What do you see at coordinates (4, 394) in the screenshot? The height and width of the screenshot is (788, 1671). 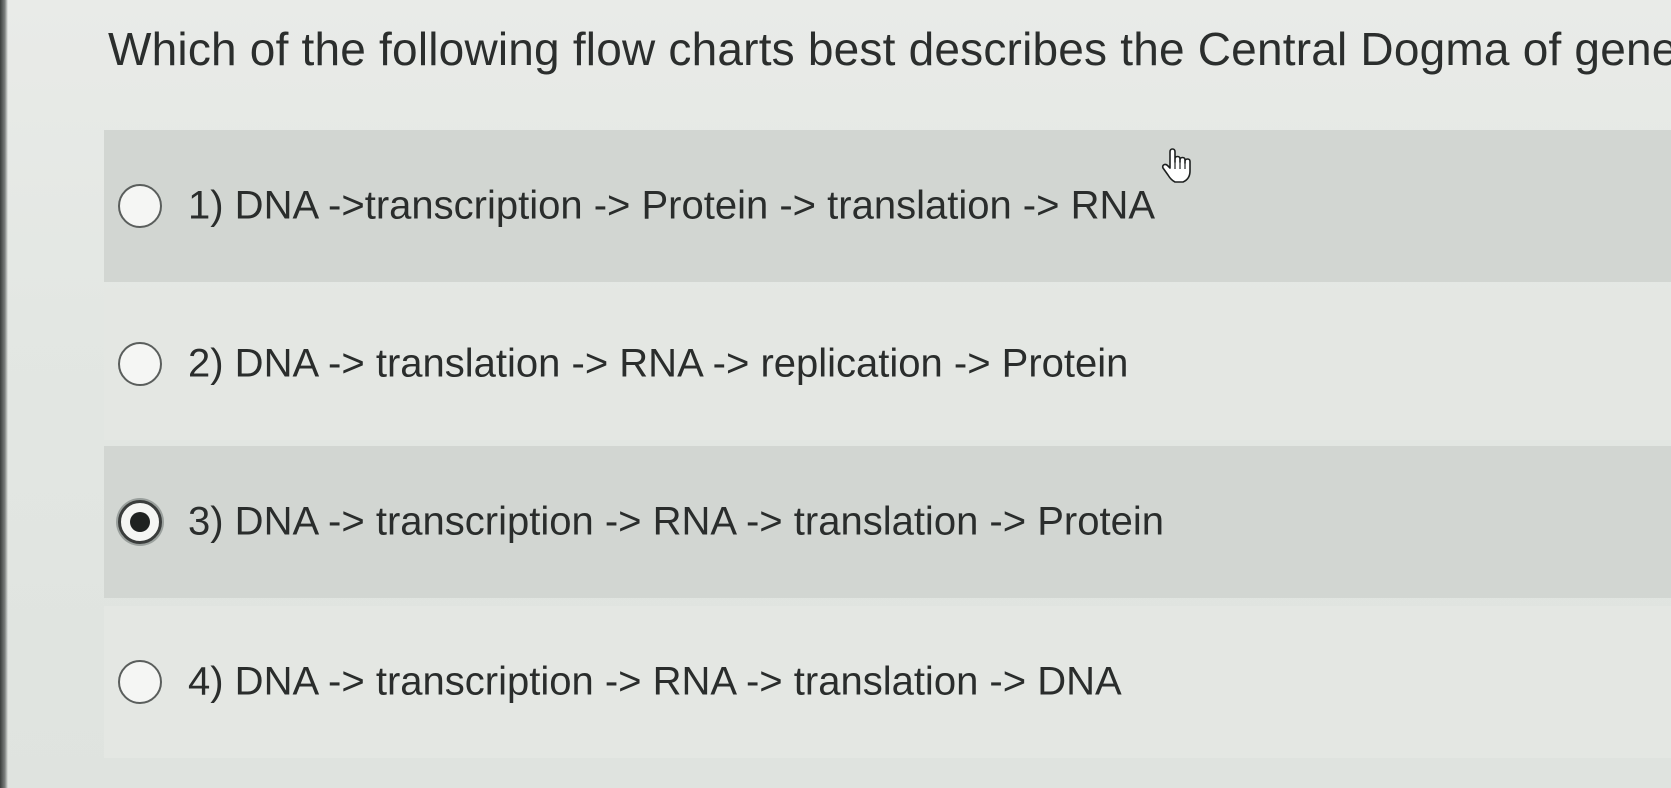 I see `screen-bezel` at bounding box center [4, 394].